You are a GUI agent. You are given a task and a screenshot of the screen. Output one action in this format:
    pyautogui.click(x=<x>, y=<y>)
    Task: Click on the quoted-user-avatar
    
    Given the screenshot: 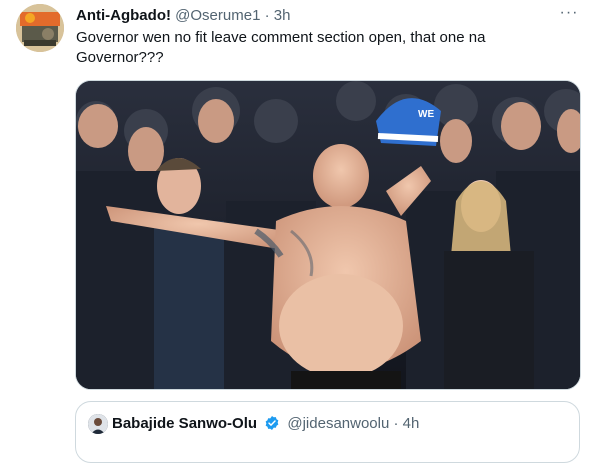 What is the action you would take?
    pyautogui.click(x=98, y=424)
    